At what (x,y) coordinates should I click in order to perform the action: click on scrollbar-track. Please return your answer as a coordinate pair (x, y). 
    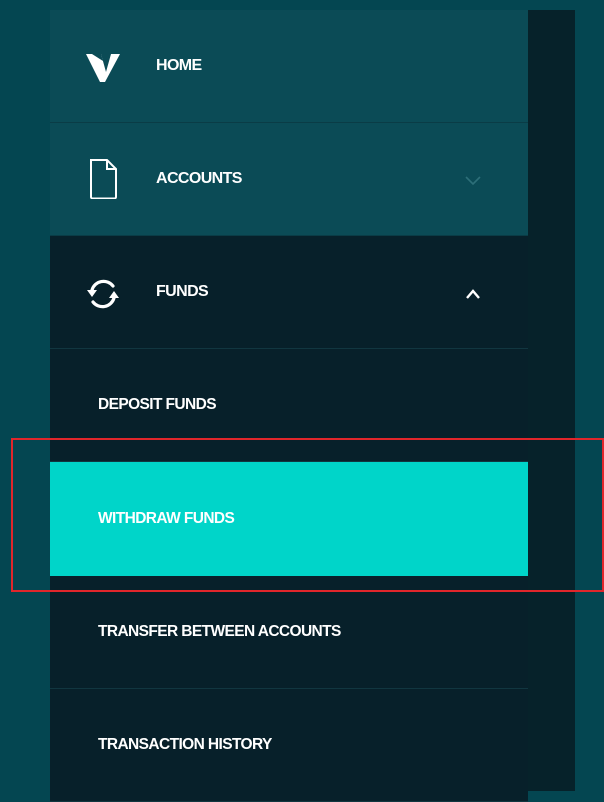
    Looking at the image, I should click on (551, 400).